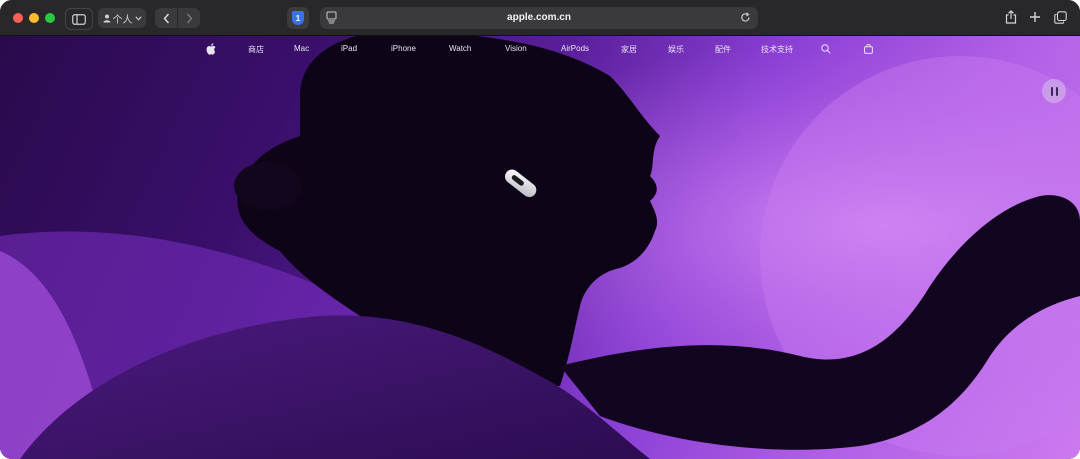 This screenshot has height=459, width=1080. I want to click on forward-button, so click(189, 18).